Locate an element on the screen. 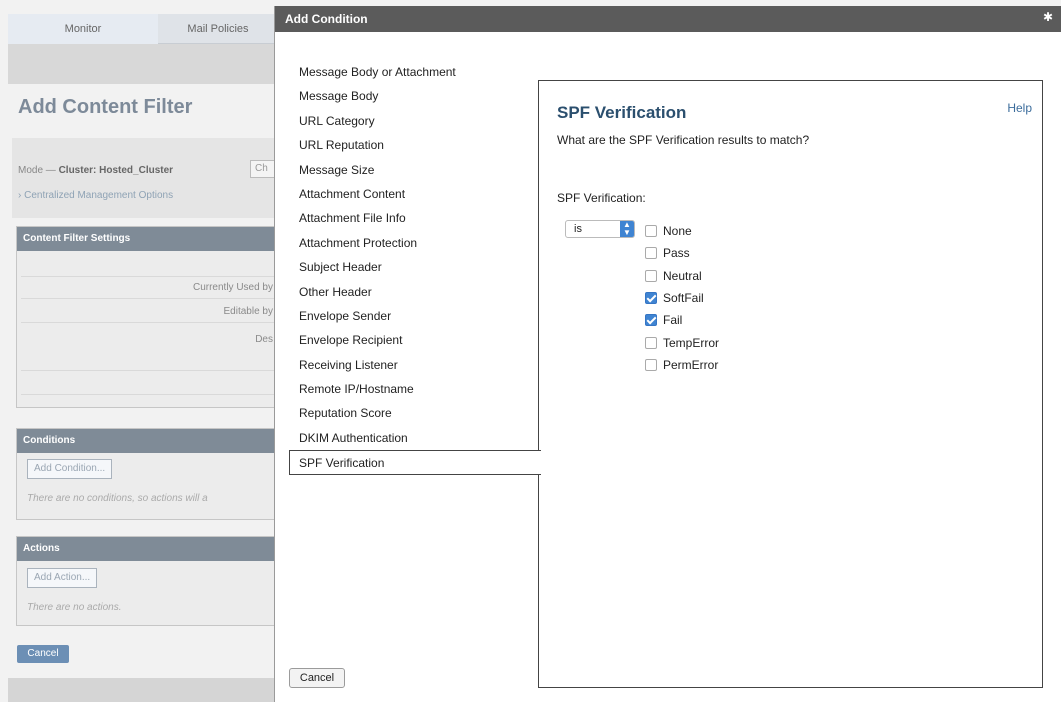 The width and height of the screenshot is (1061, 702). settings-row-currently-used-by: Currently Used by is located at coordinates (148, 288).